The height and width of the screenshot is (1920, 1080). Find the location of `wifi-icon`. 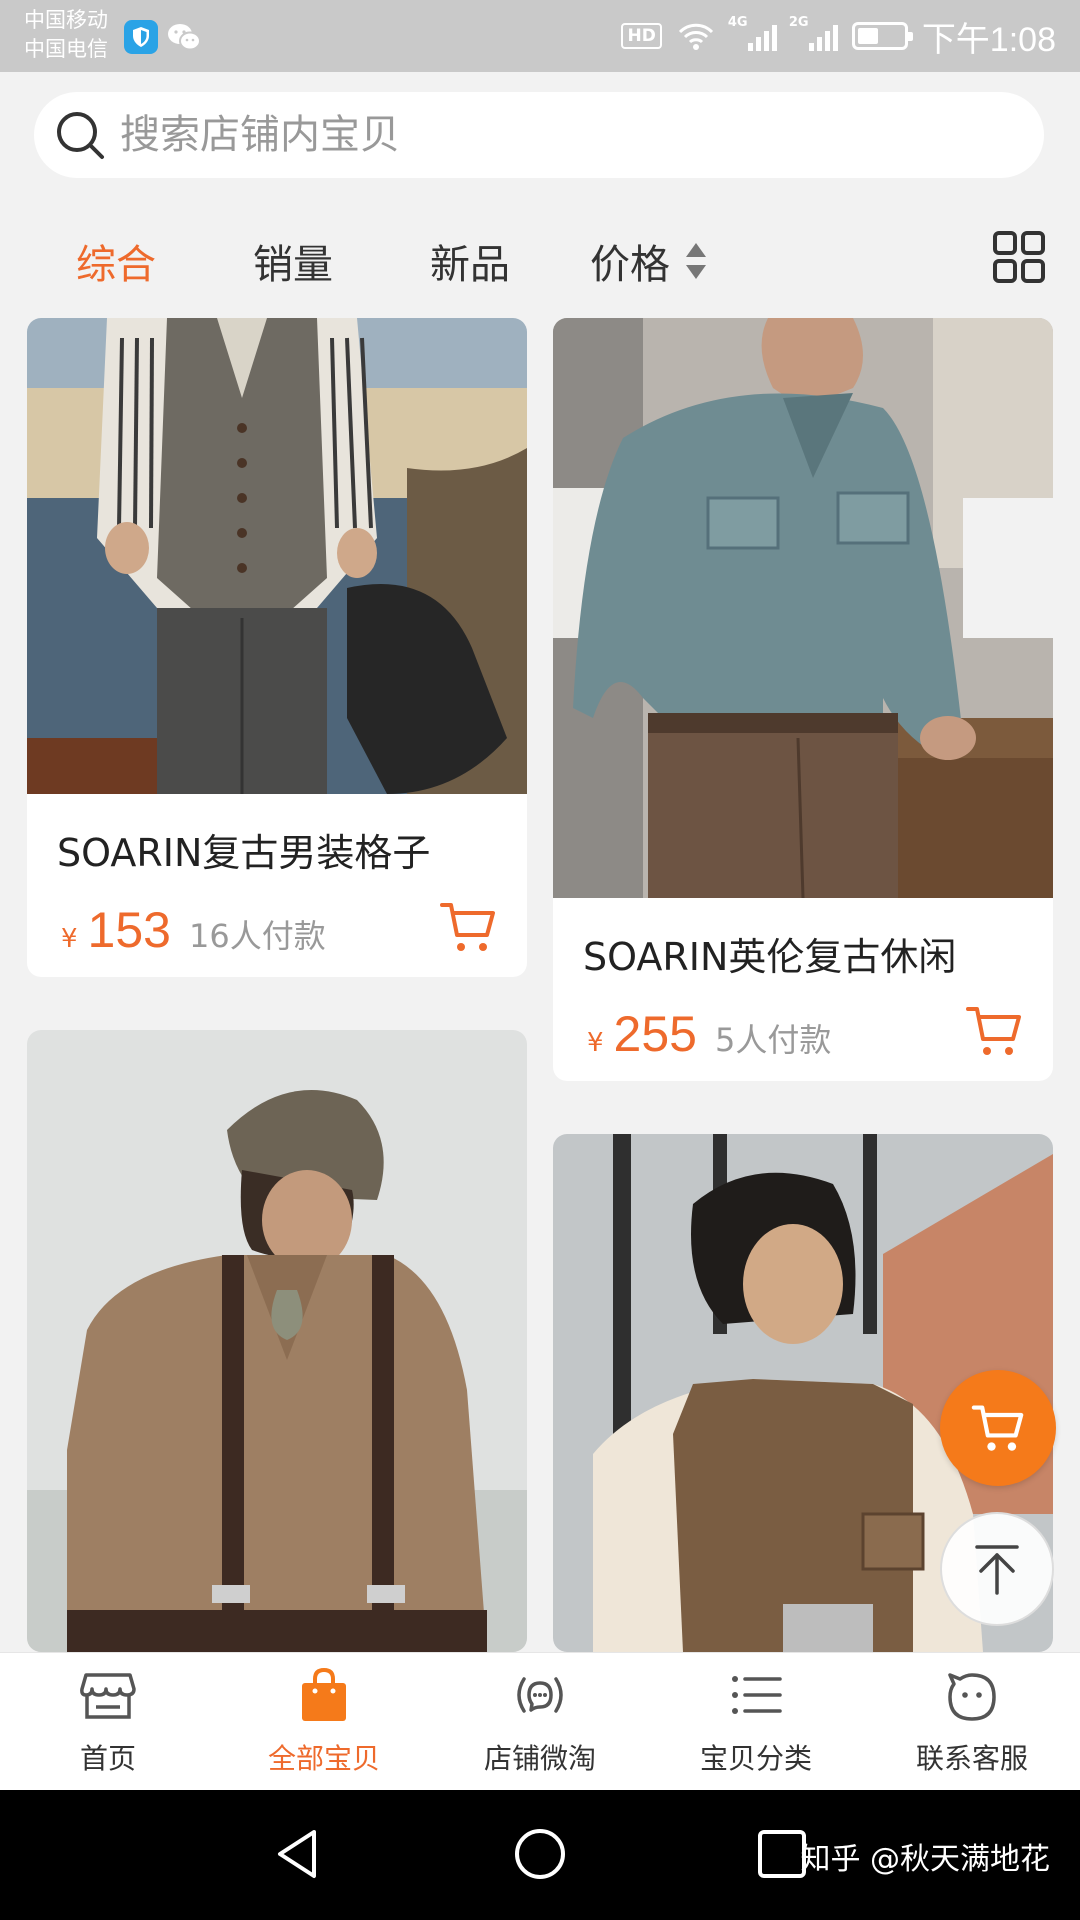

wifi-icon is located at coordinates (695, 36).